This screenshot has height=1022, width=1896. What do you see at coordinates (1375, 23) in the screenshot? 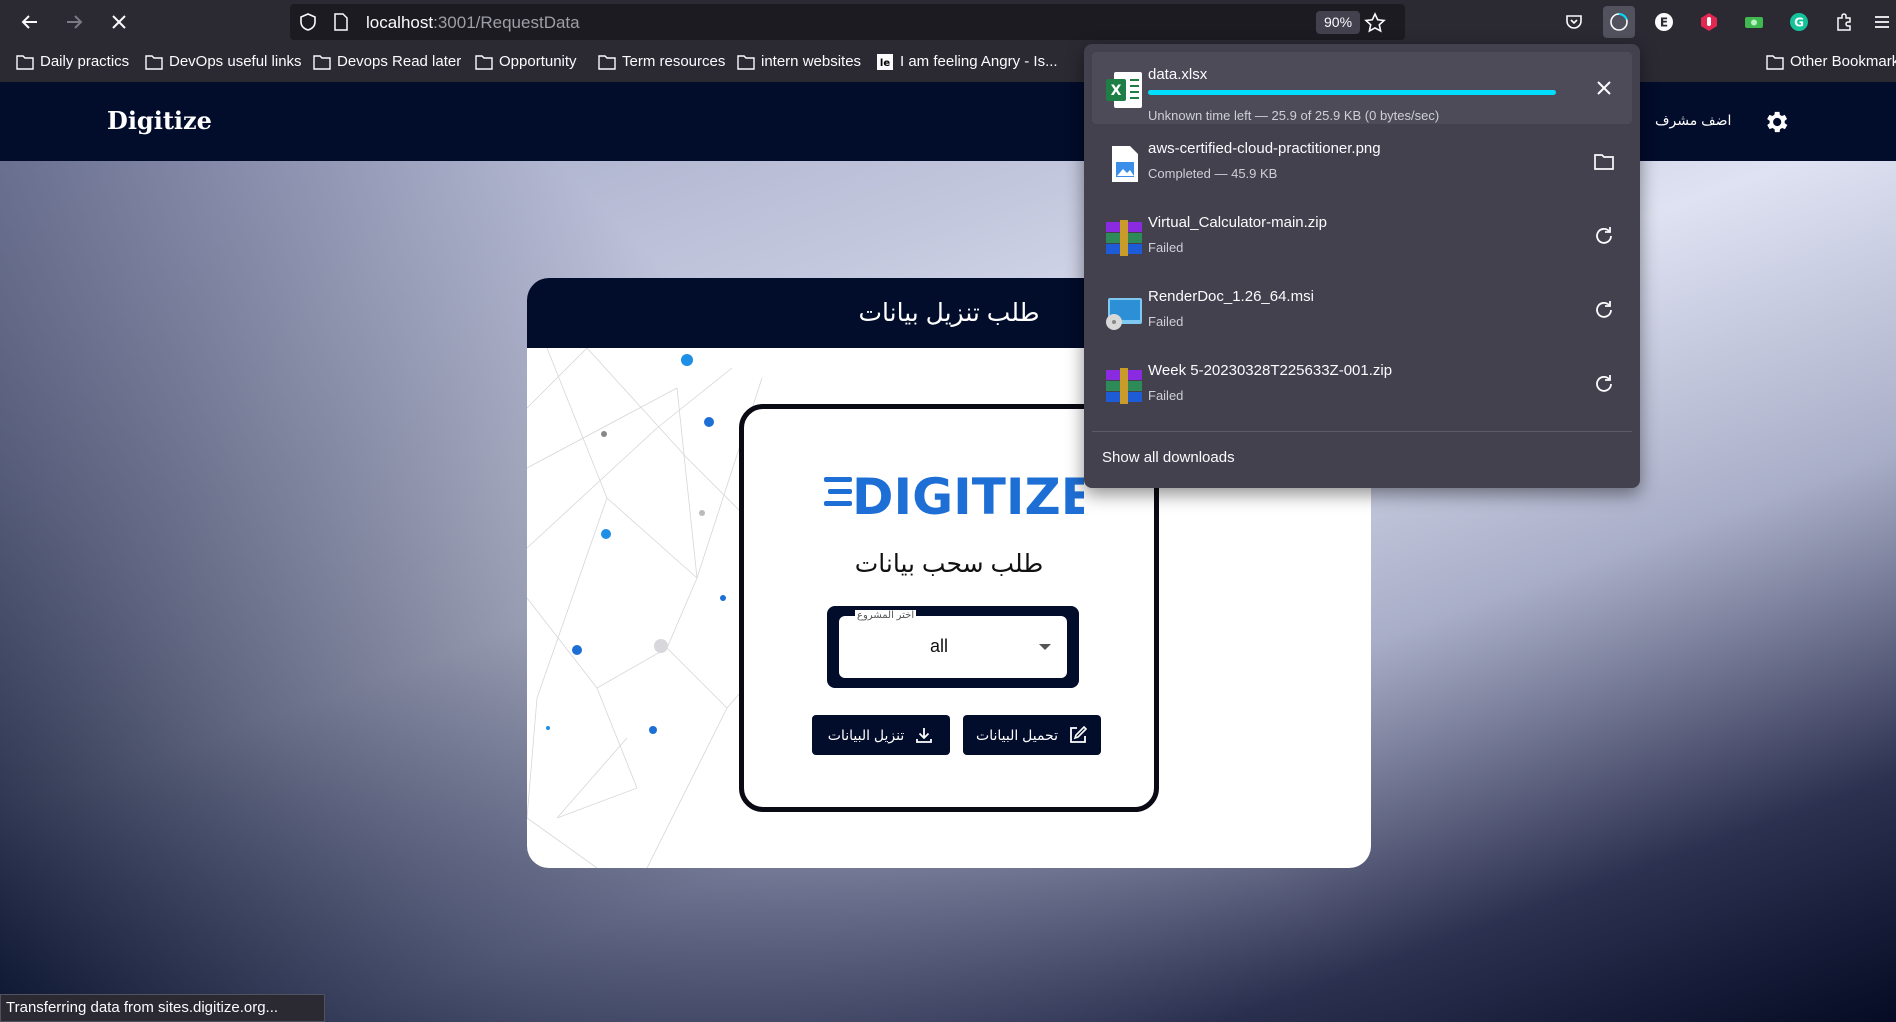
I see `bookmark-star-icon` at bounding box center [1375, 23].